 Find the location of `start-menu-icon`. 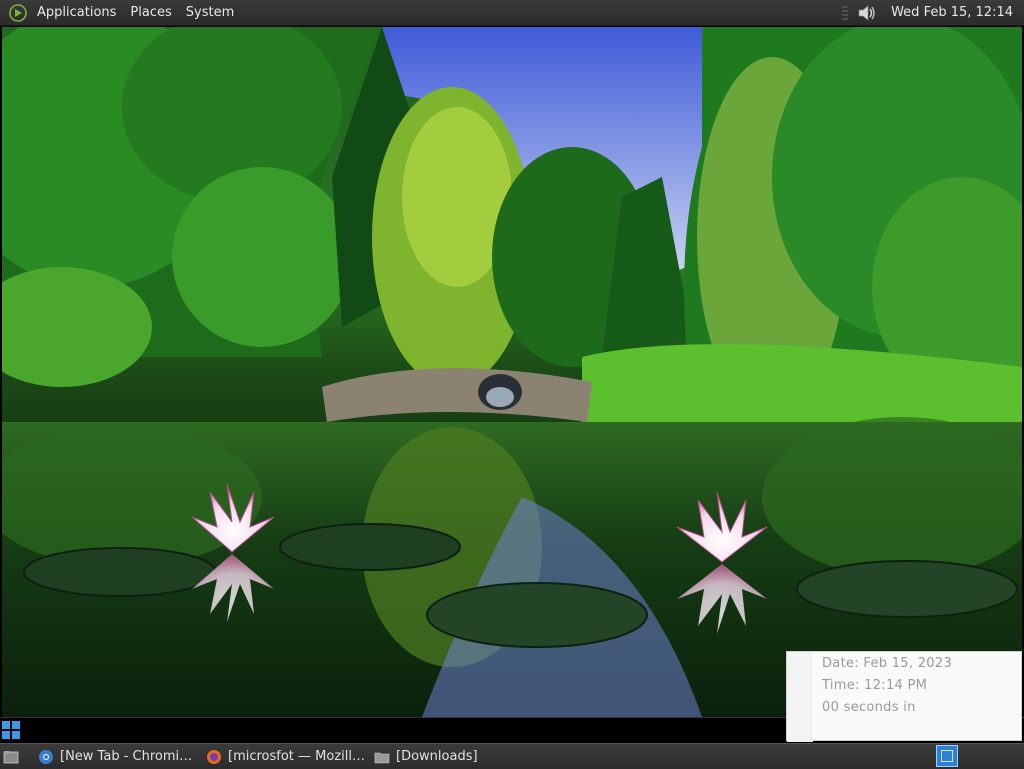

start-menu-icon is located at coordinates (11, 730).